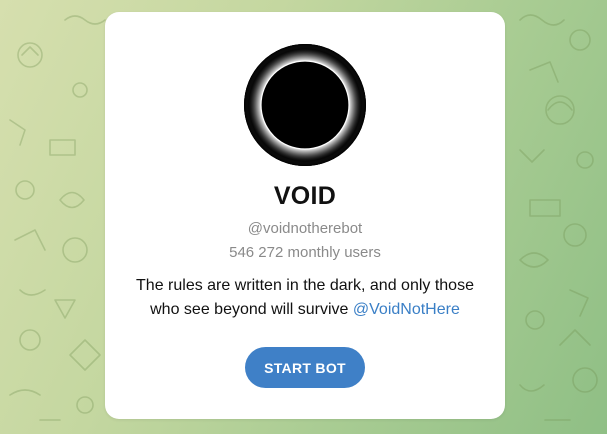 This screenshot has height=434, width=607. What do you see at coordinates (305, 252) in the screenshot?
I see `monthly-users-count: 546 272 monthly users` at bounding box center [305, 252].